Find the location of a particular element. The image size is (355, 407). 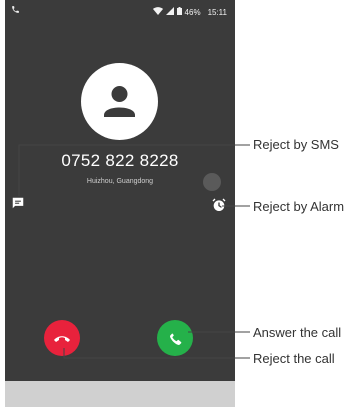

callout-line-reject-call is located at coordinates (156, 353).